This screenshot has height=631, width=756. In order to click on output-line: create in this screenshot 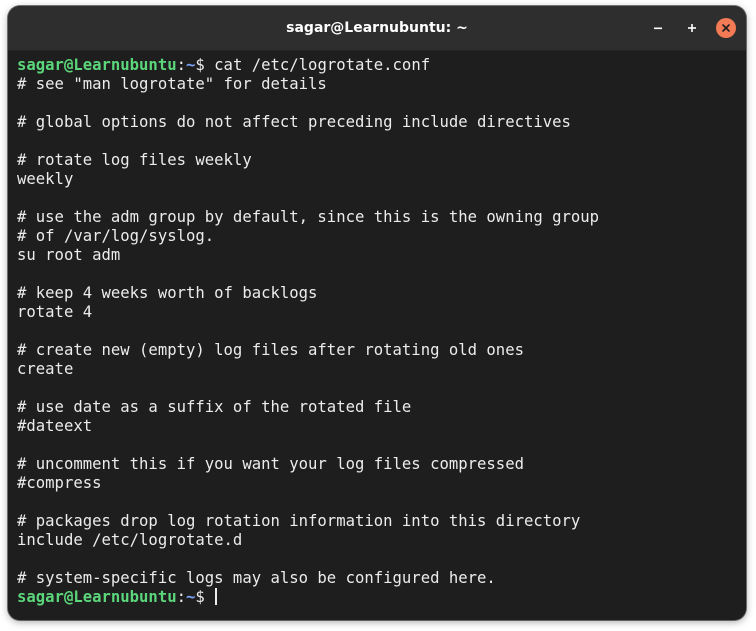, I will do `click(45, 369)`.